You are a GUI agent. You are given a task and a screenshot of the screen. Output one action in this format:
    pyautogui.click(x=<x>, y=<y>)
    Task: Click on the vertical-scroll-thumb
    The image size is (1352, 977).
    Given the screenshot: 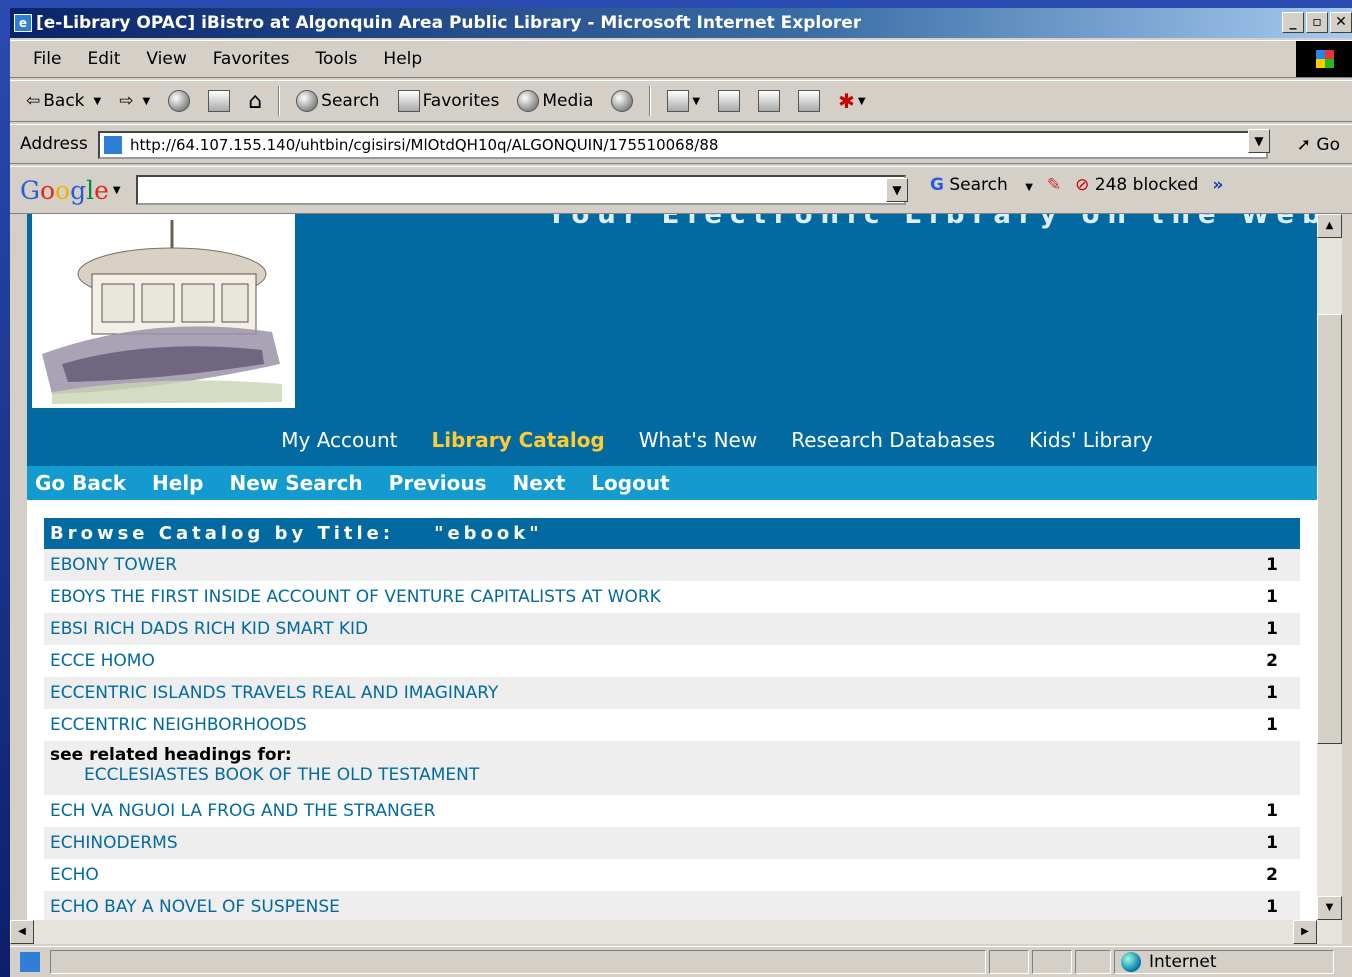 What is the action you would take?
    pyautogui.click(x=1329, y=529)
    